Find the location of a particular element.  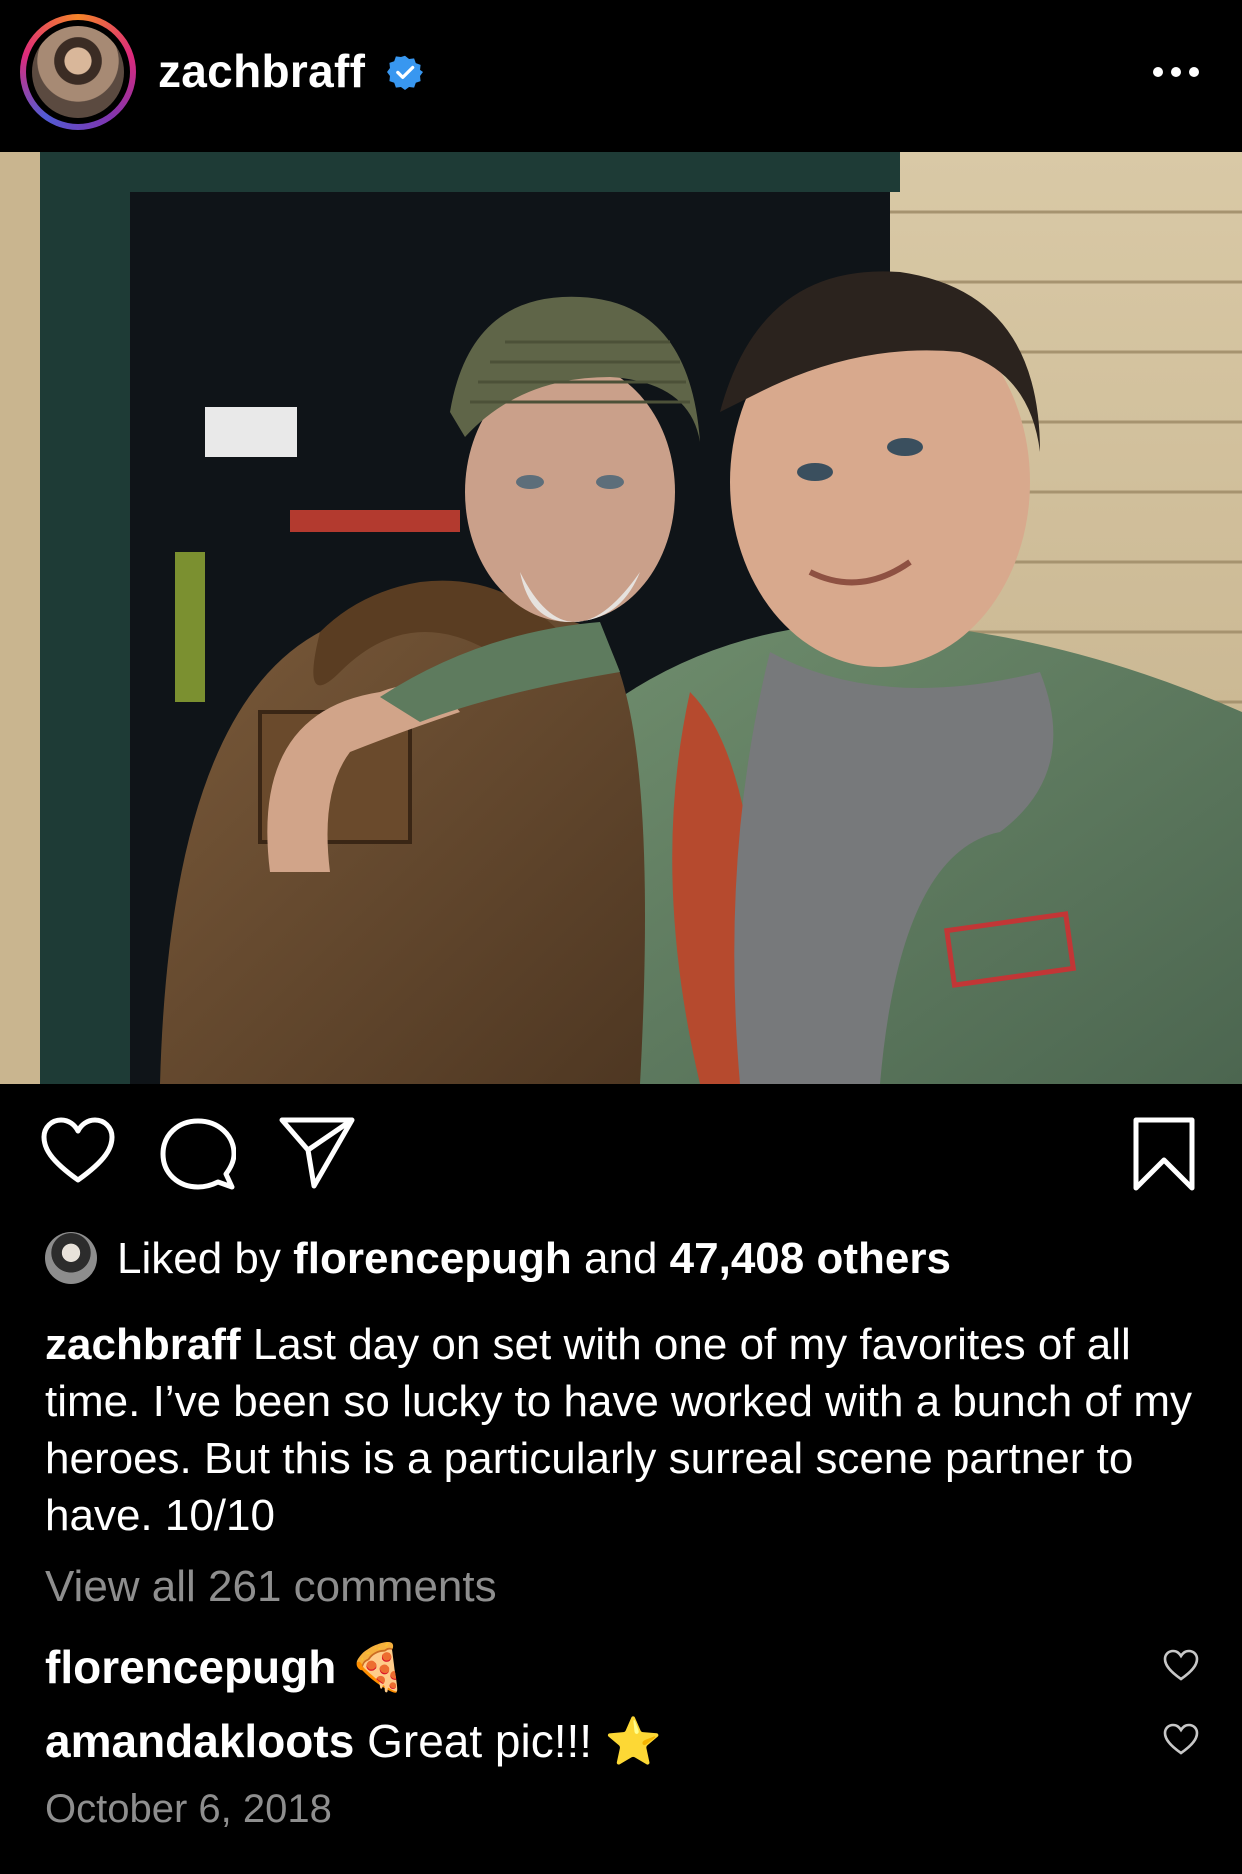

avatar is located at coordinates (78, 72).